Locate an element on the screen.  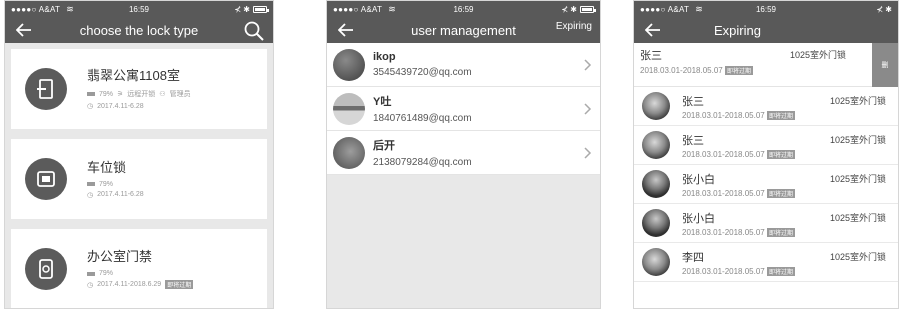
page-title: Expiring is located at coordinates (737, 30).